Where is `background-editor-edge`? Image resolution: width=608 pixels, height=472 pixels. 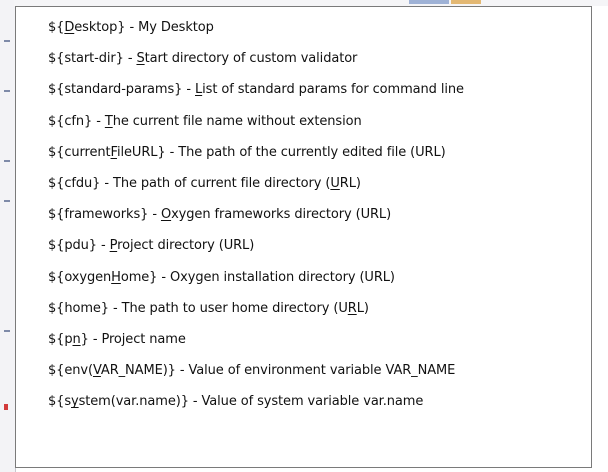
background-editor-edge is located at coordinates (8, 236).